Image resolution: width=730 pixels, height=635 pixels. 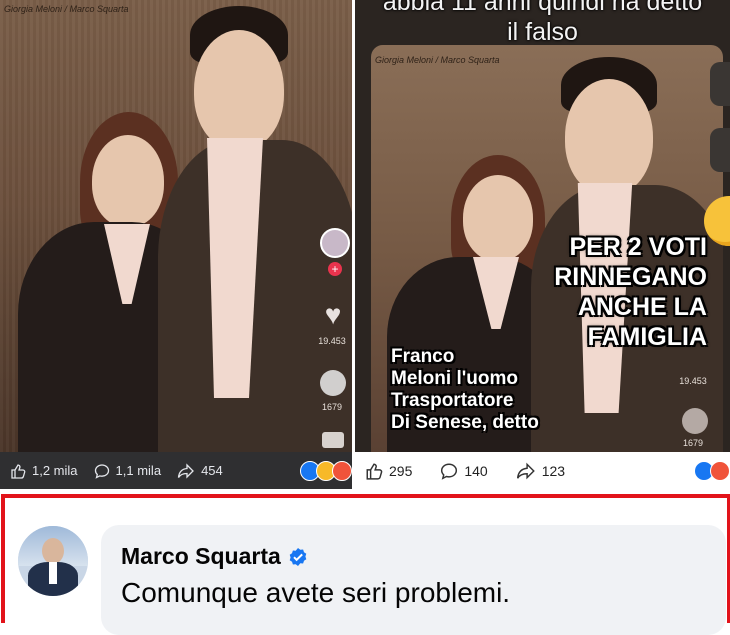 I want to click on comment-button: 1,1 mila, so click(x=128, y=471).